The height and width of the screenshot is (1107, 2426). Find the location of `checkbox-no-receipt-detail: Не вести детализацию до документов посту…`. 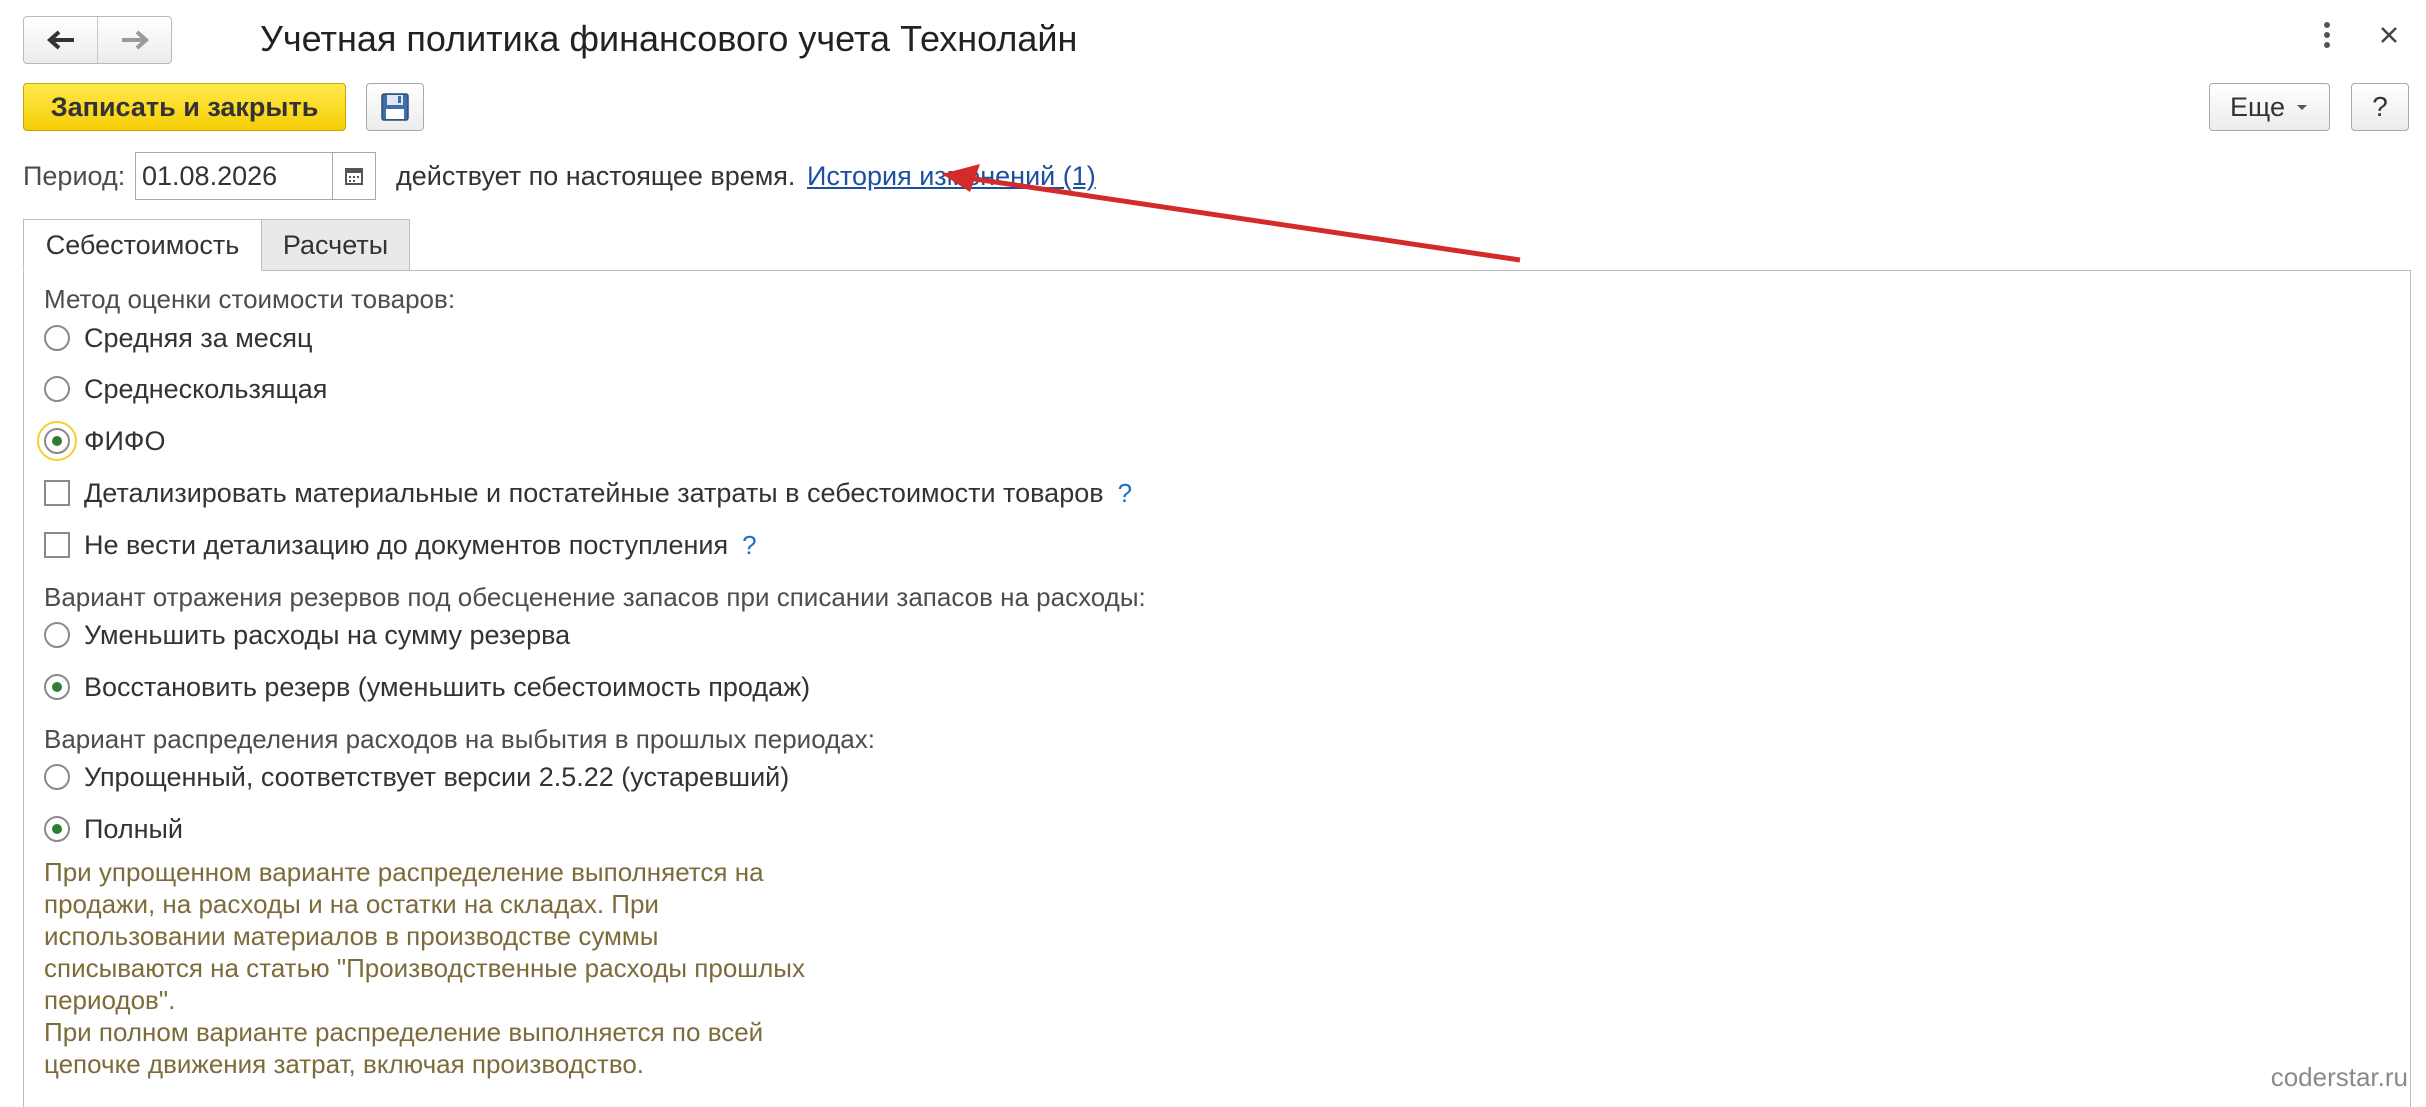

checkbox-no-receipt-detail: Не вести детализацию до документов посту… is located at coordinates (400, 545).